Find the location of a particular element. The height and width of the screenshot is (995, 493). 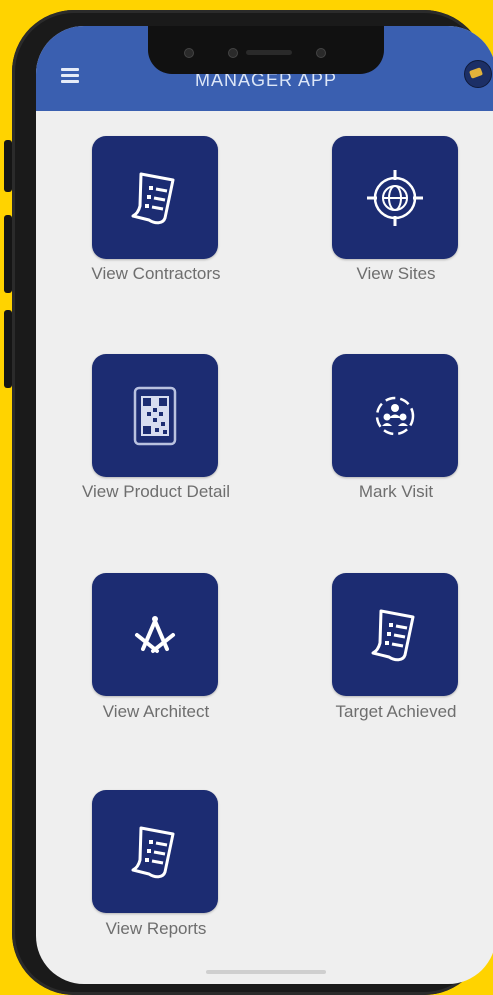

front-camera is located at coordinates (189, 53).